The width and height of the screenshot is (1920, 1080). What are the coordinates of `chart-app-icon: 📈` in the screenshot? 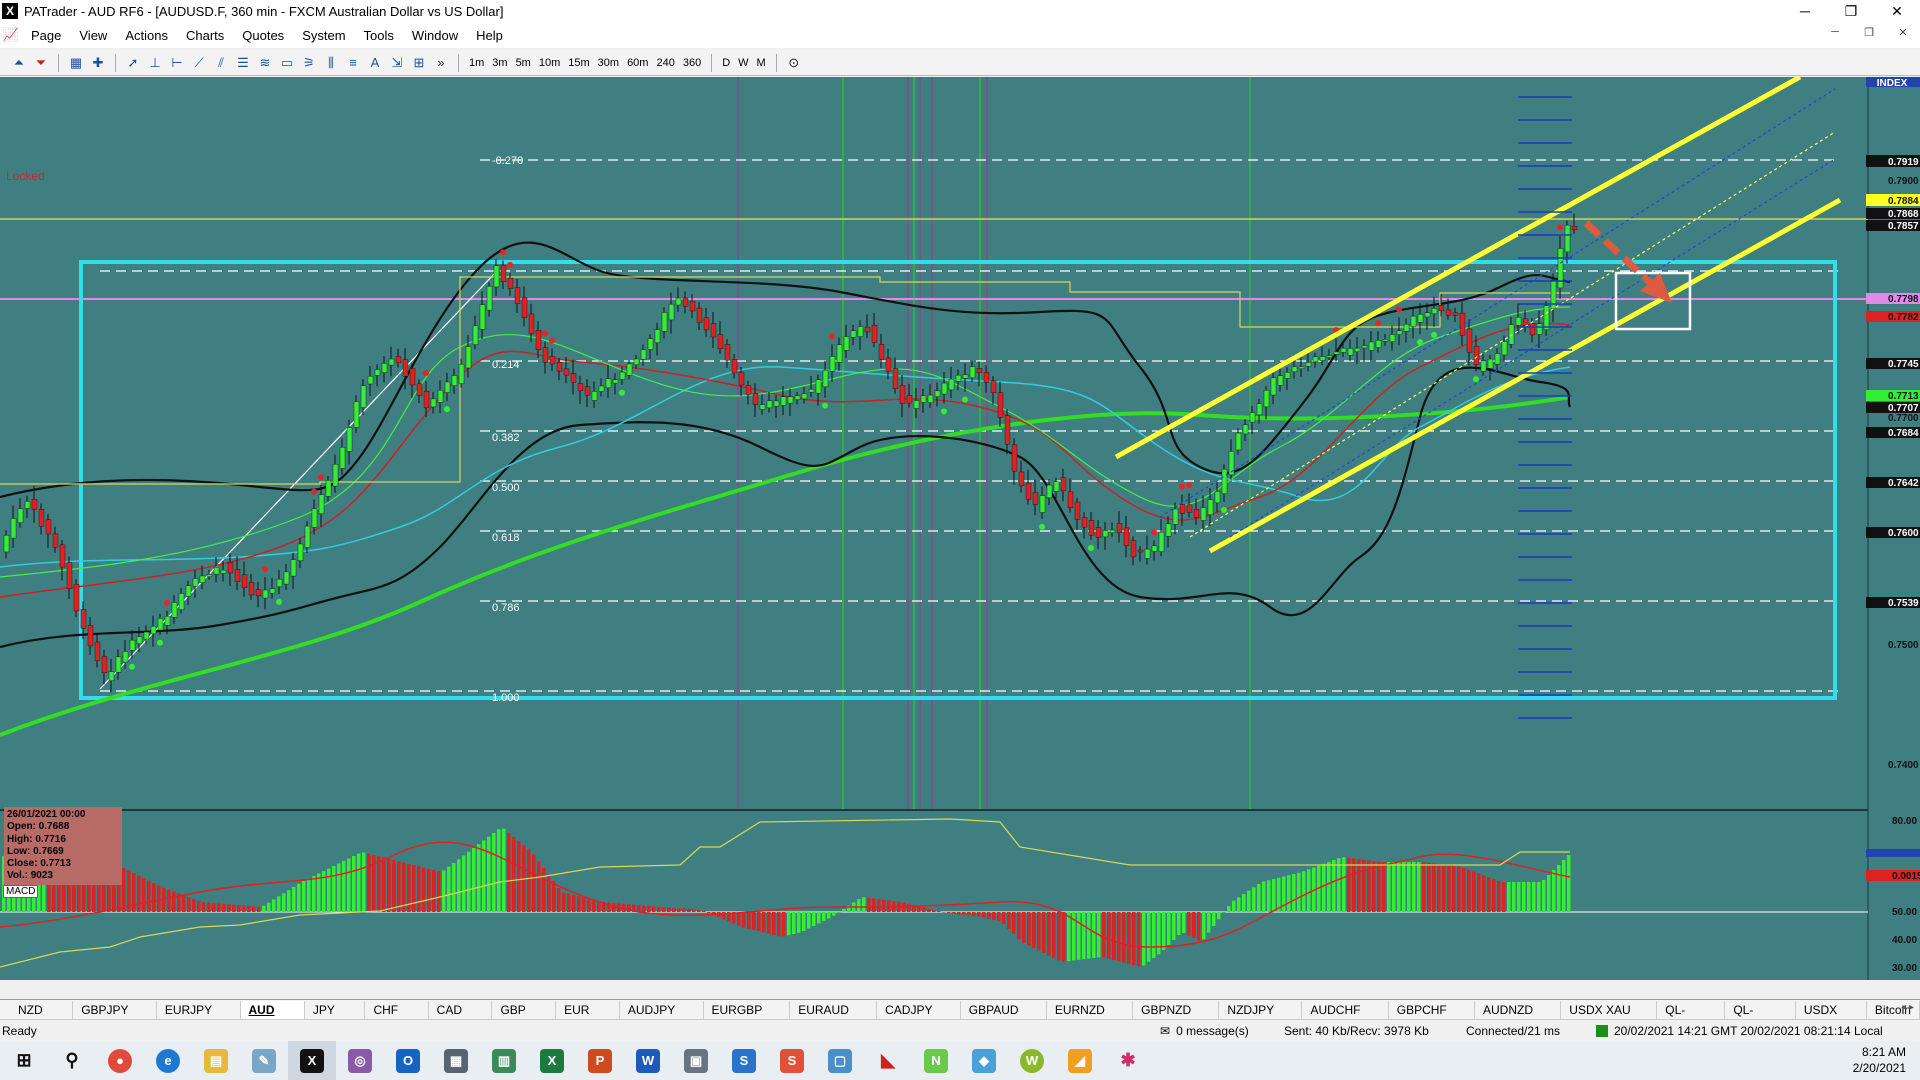 It's located at (11, 35).